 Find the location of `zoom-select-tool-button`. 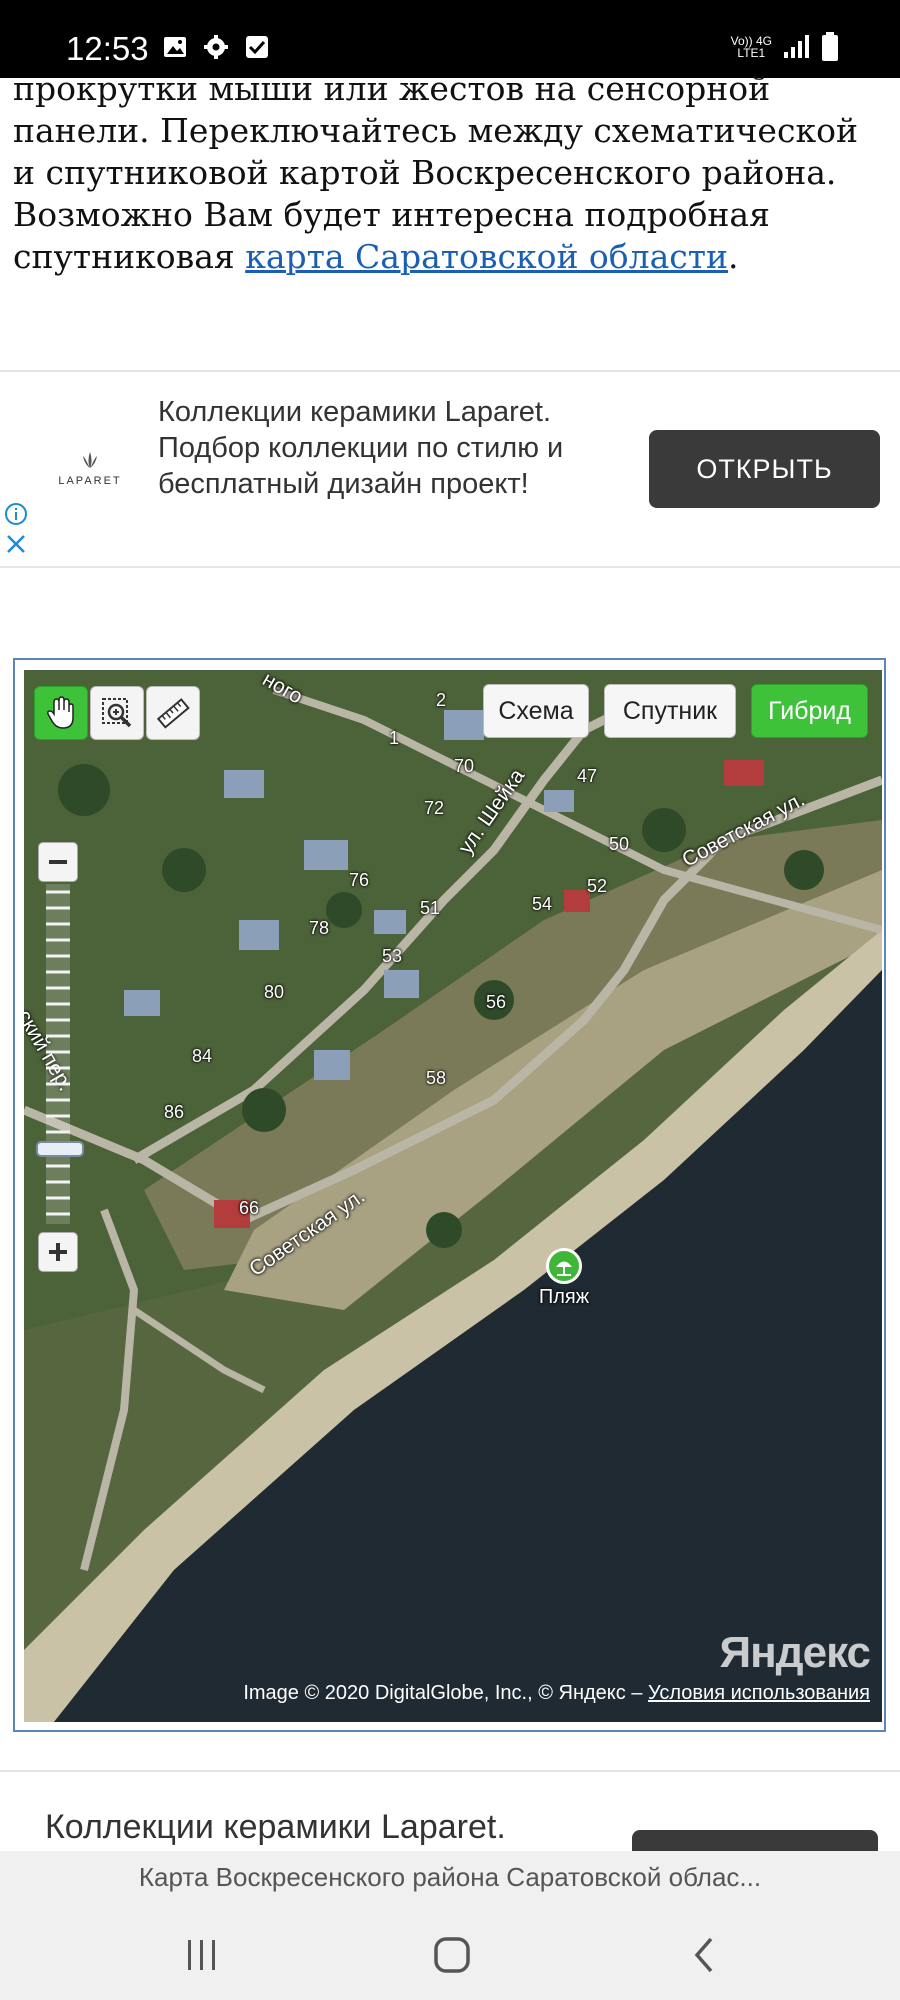

zoom-select-tool-button is located at coordinates (117, 713).